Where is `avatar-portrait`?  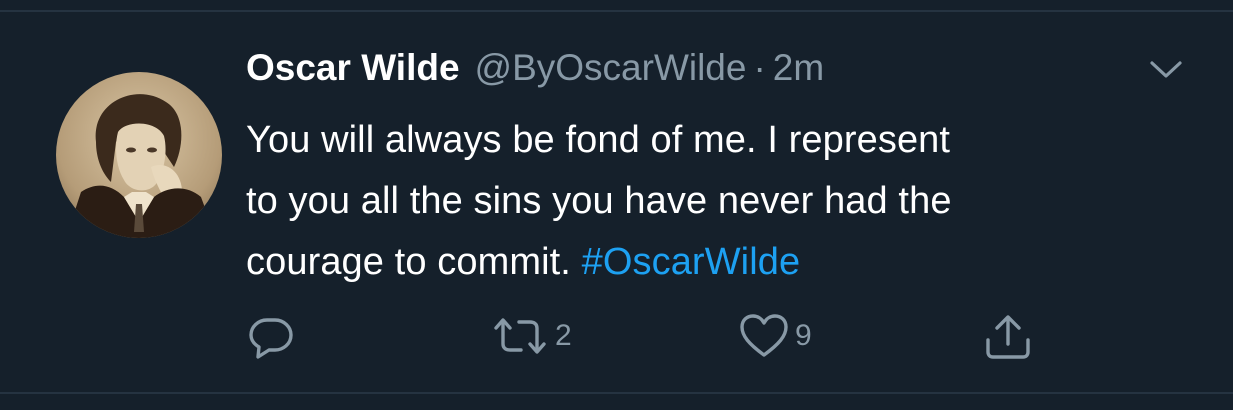 avatar-portrait is located at coordinates (139, 155).